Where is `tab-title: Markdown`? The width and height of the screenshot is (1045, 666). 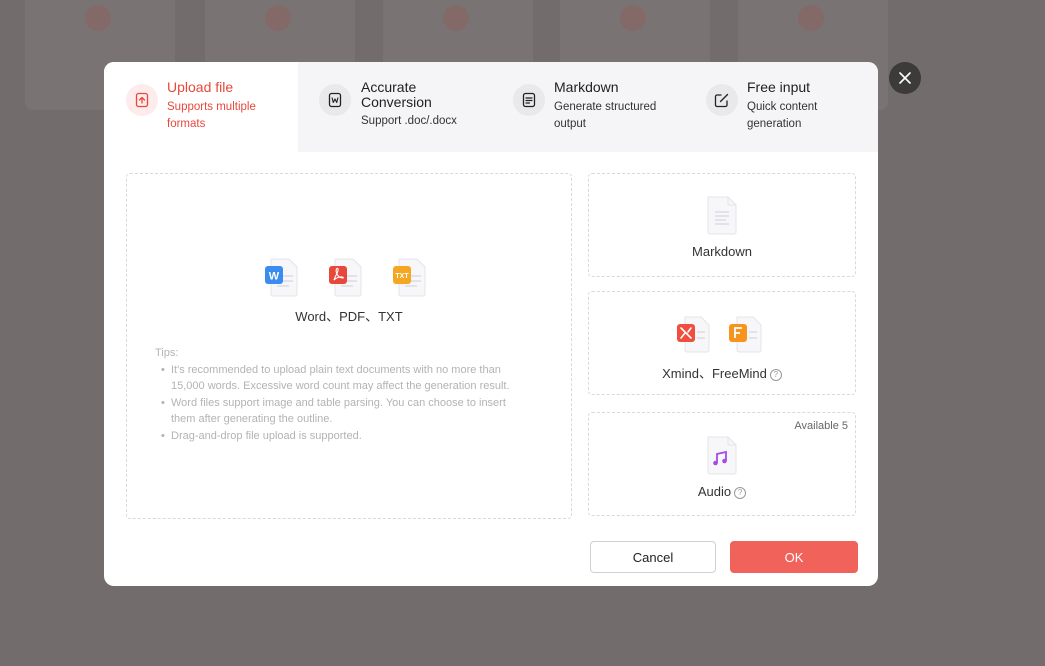 tab-title: Markdown is located at coordinates (586, 87).